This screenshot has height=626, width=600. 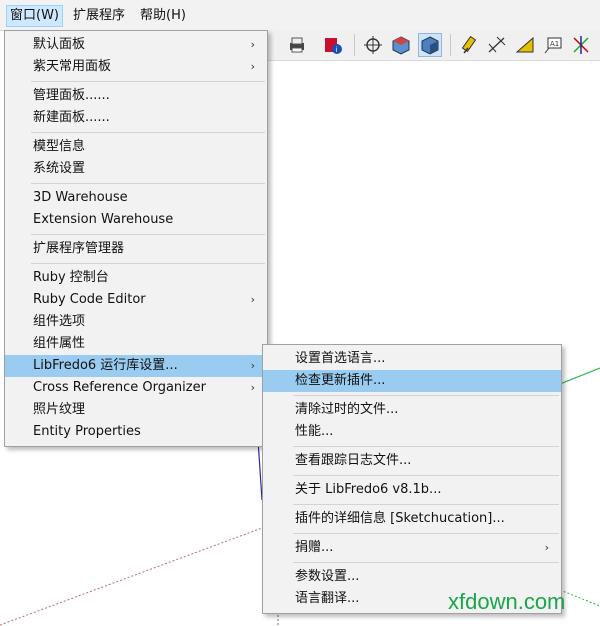 I want to click on libfredo-menu-item: 捐赠... ›, so click(x=412, y=548).